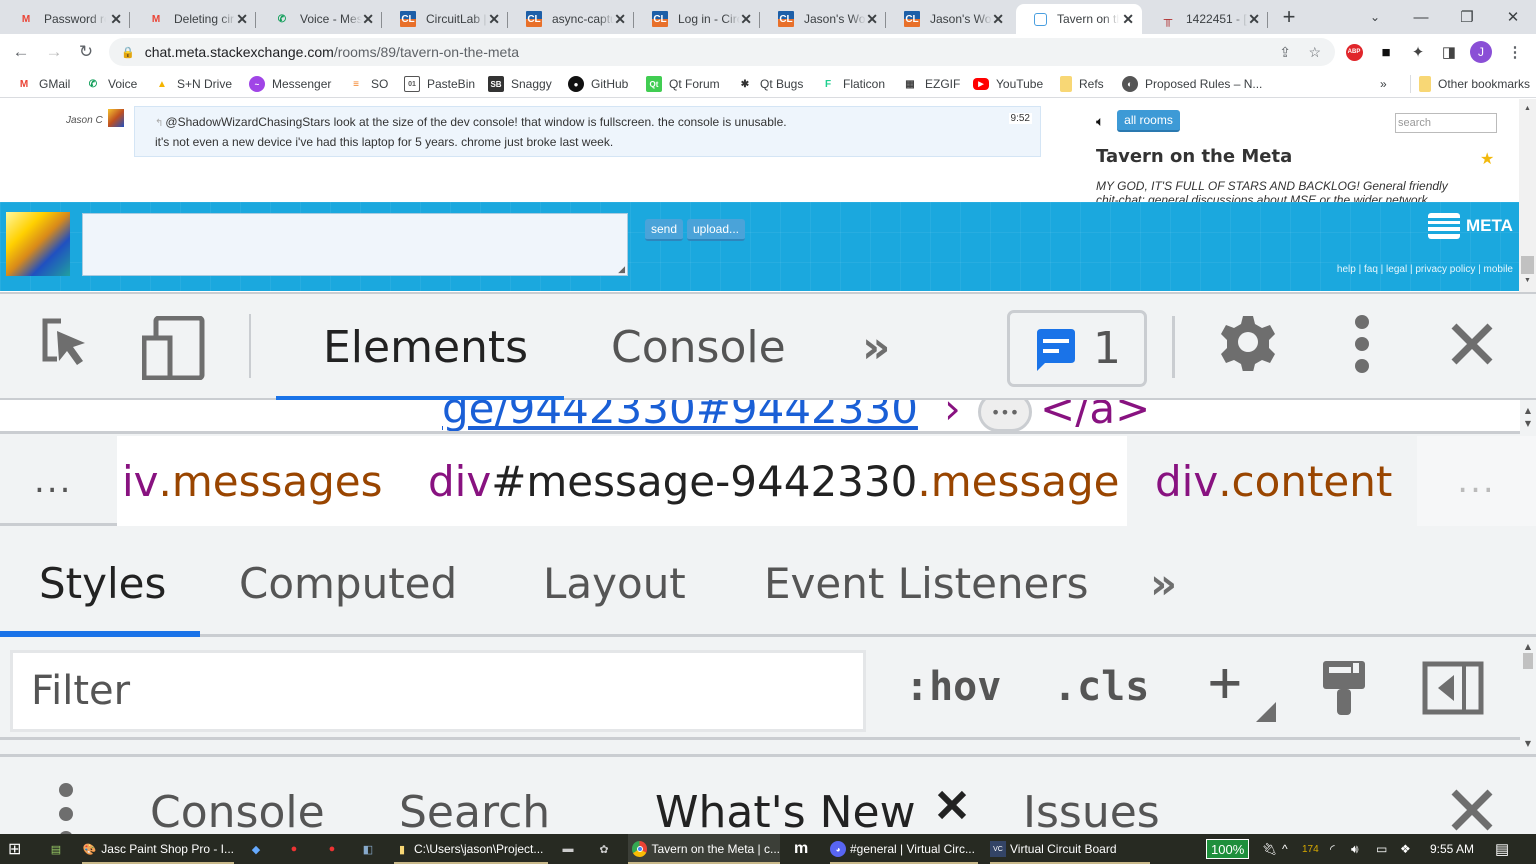 This screenshot has height=864, width=1536. I want to click on chat-message-input: ◢, so click(355, 244).